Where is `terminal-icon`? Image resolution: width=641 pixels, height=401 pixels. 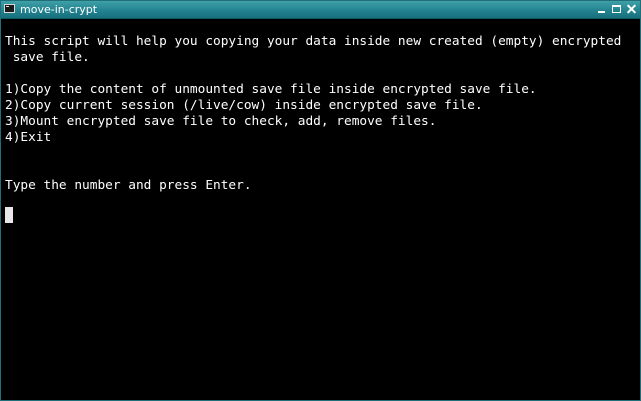 terminal-icon is located at coordinates (9, 8).